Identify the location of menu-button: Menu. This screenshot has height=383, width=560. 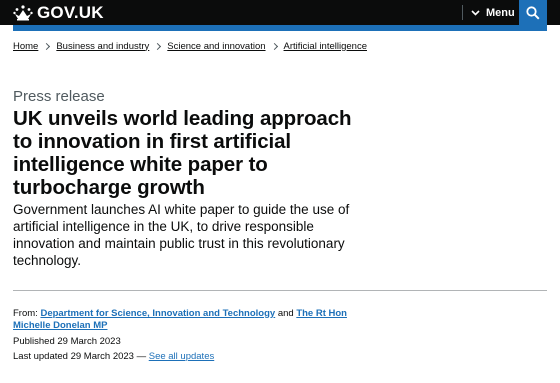
(493, 12).